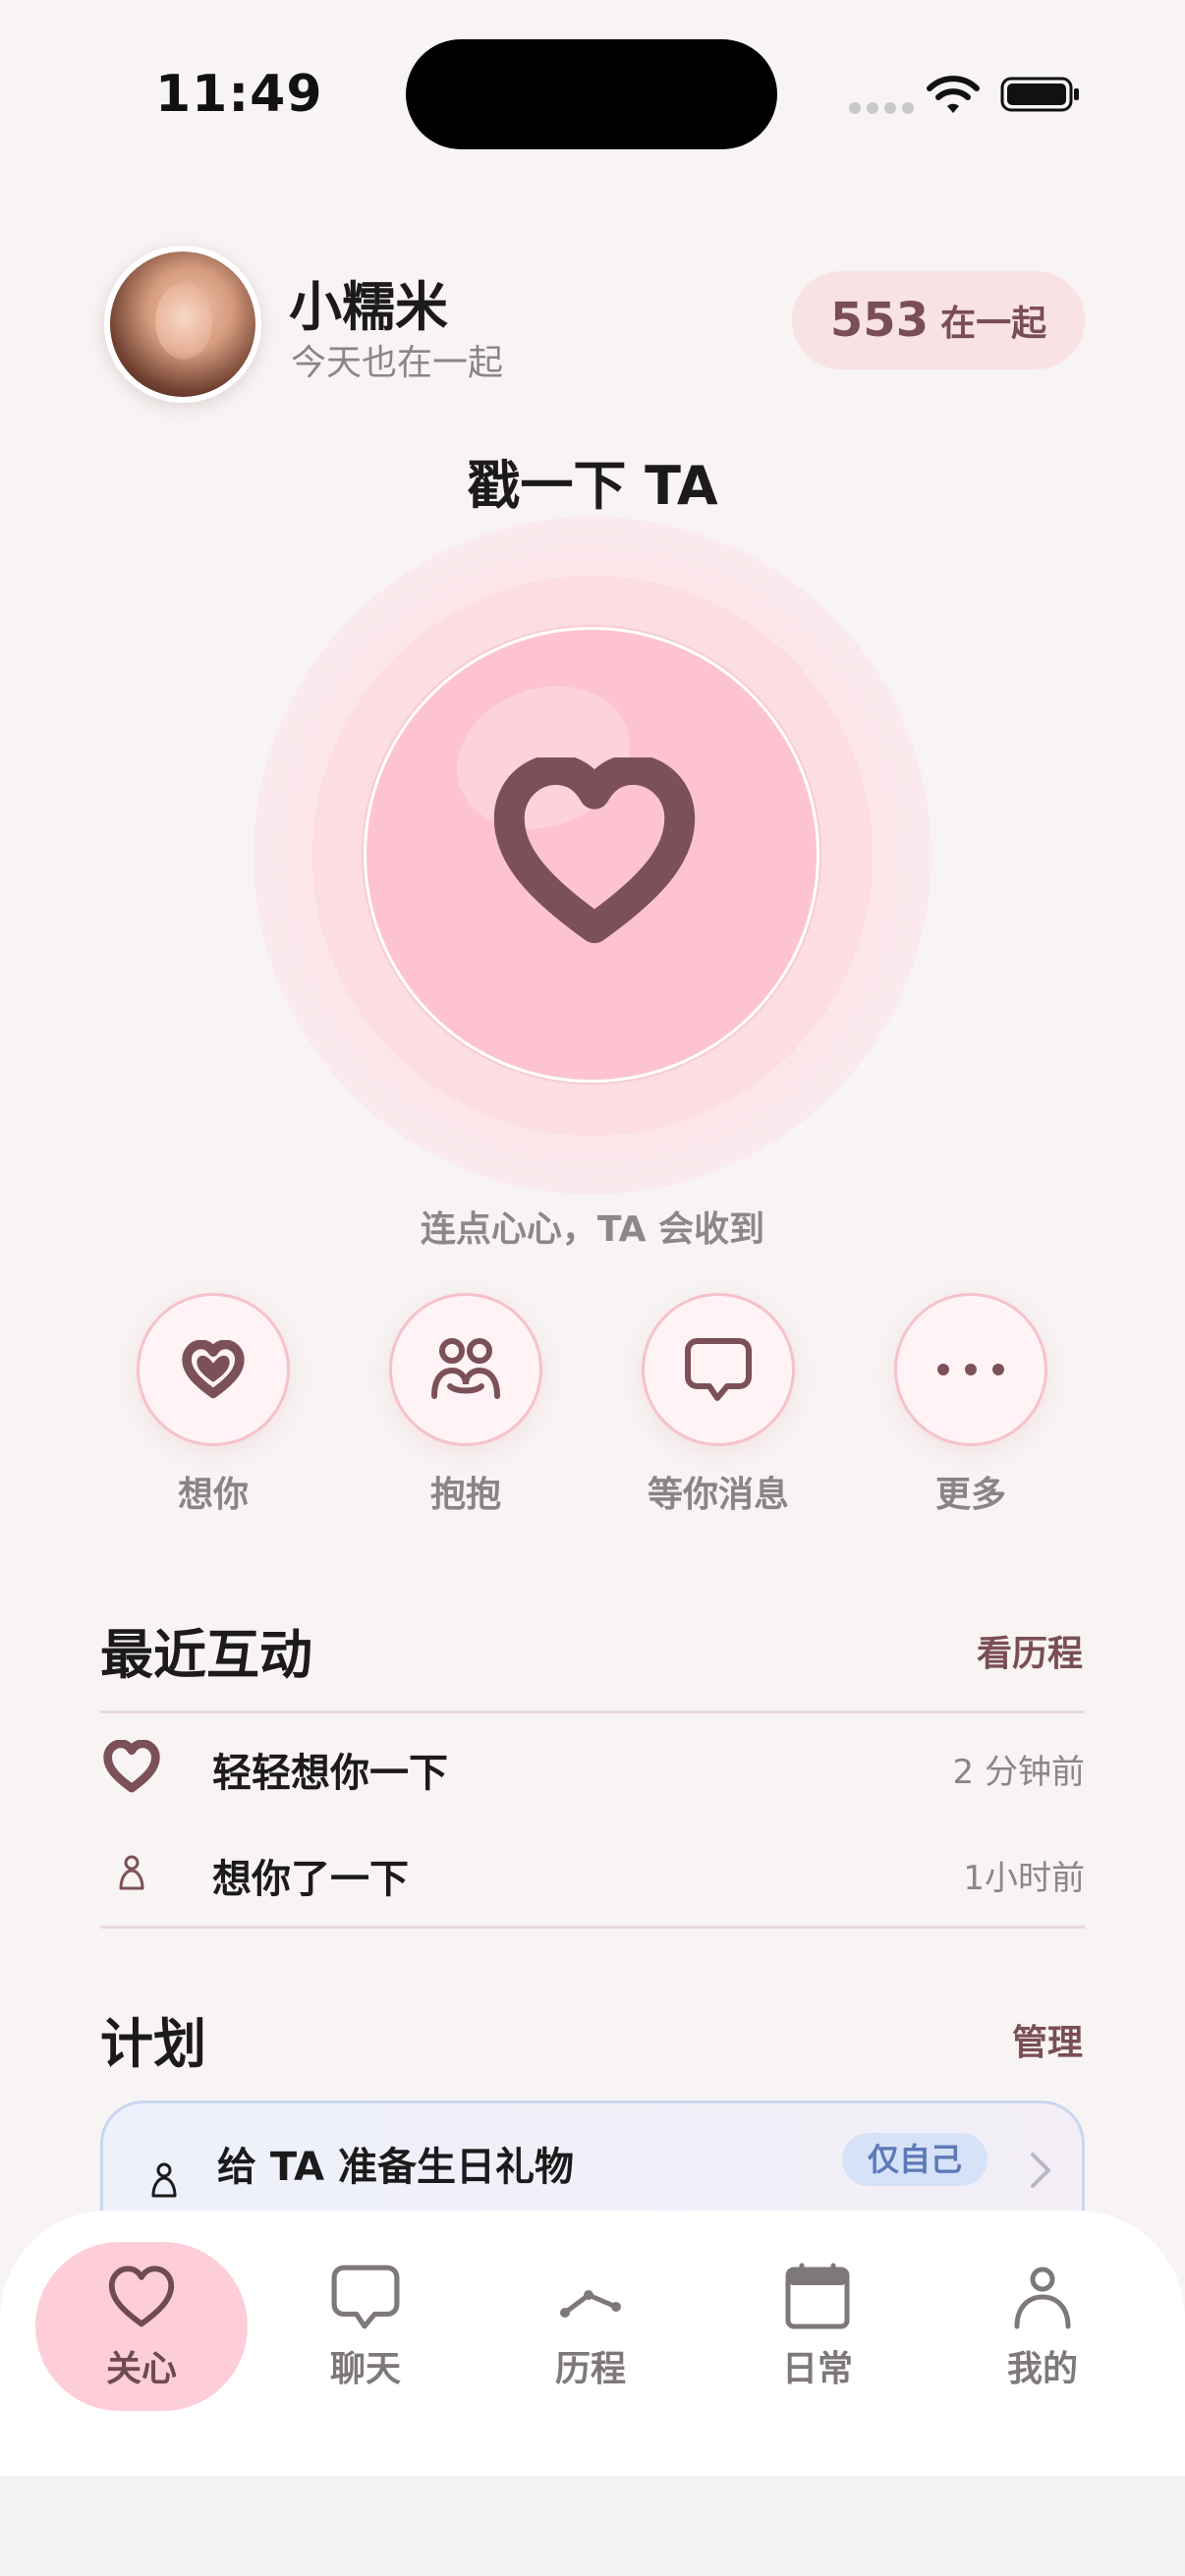 The height and width of the screenshot is (2576, 1185). I want to click on quick-action-label: 抱抱, so click(465, 1495).